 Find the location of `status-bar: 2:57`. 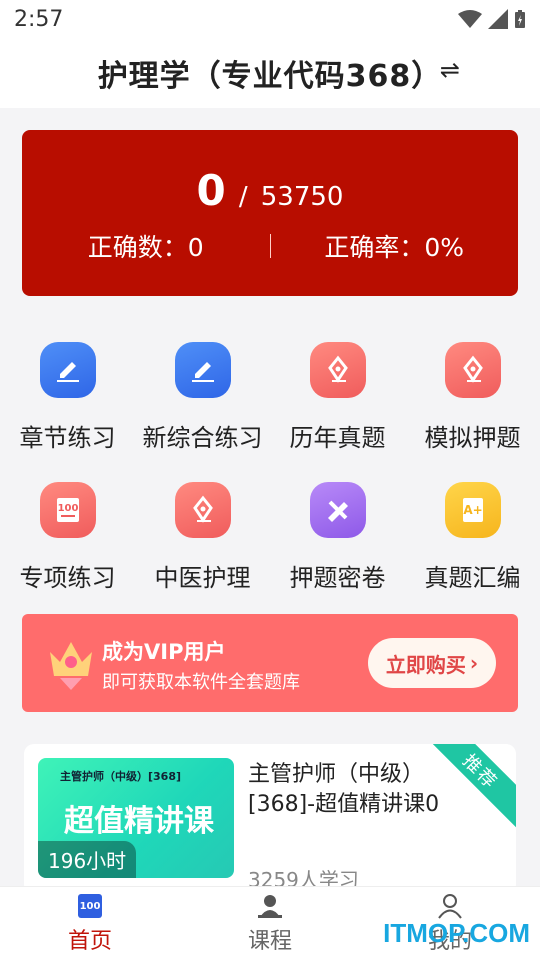

status-bar: 2:57 is located at coordinates (270, 19).